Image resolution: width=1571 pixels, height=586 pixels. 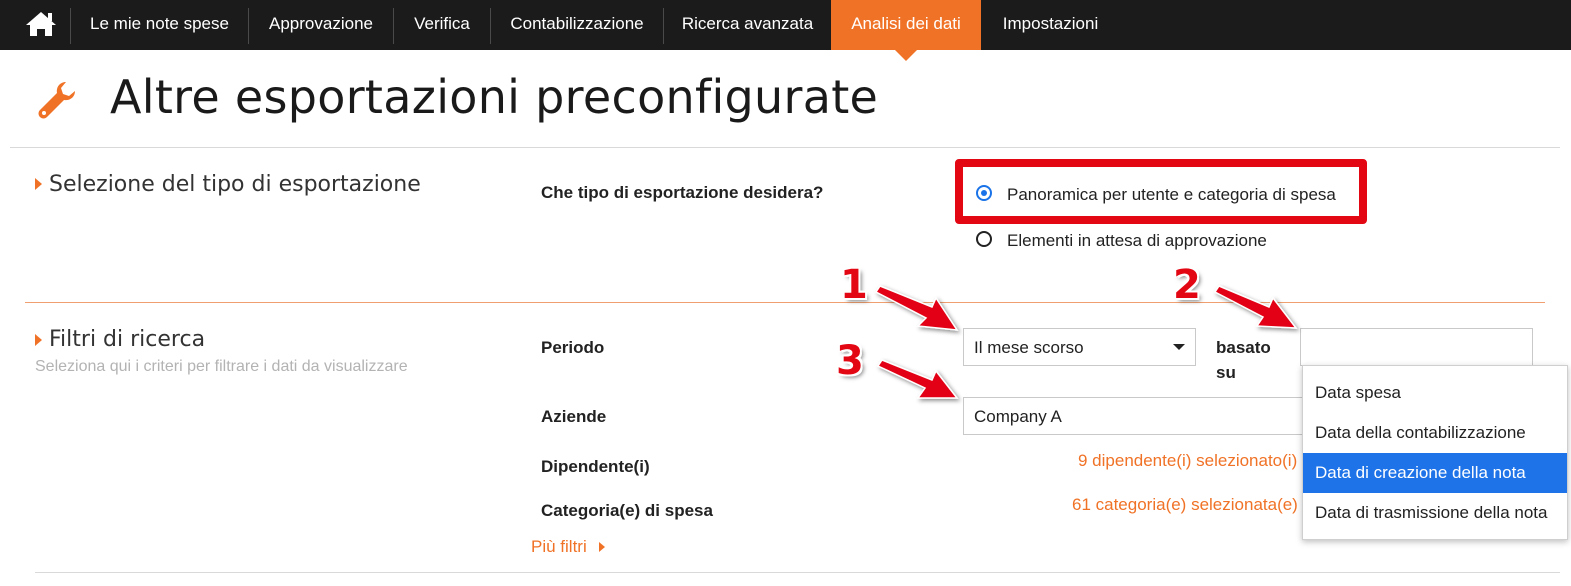 I want to click on annotation-arrows, so click(x=1086, y=342).